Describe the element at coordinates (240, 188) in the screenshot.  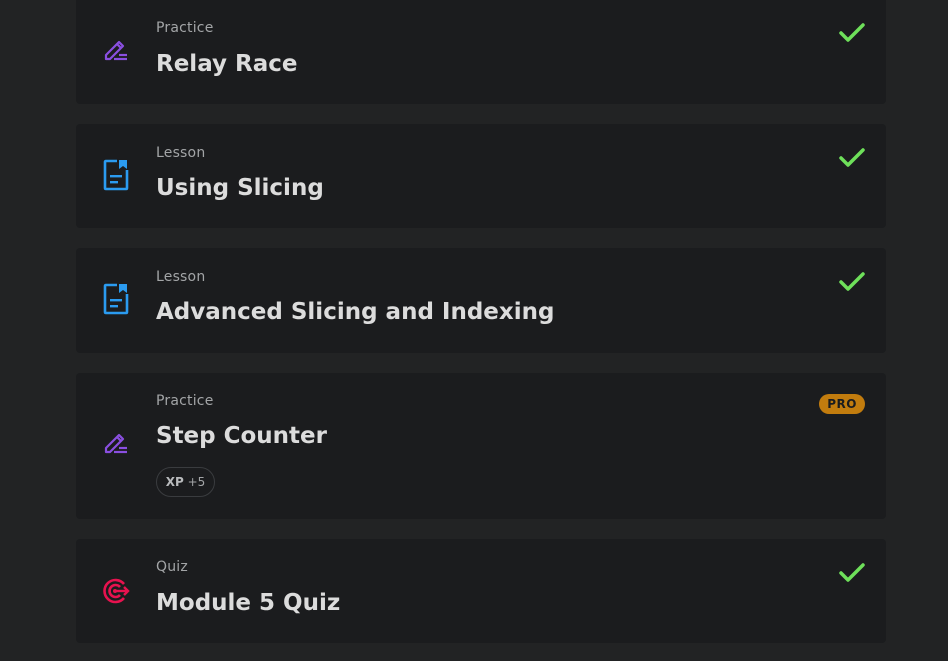
I see `item-title: Using Slicing` at that location.